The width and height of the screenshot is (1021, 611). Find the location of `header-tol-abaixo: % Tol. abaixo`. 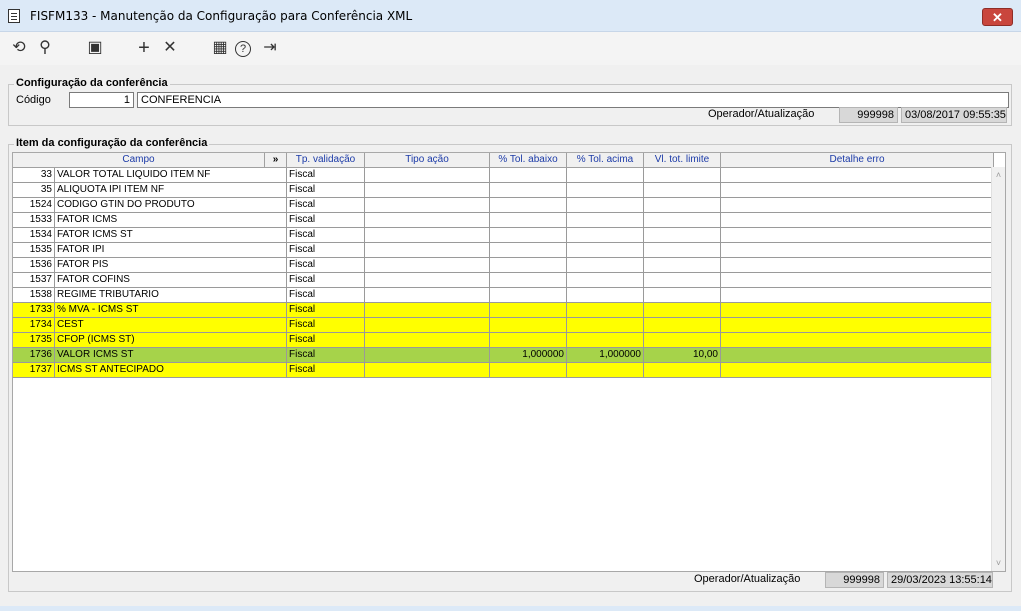

header-tol-abaixo: % Tol. abaixo is located at coordinates (528, 160).